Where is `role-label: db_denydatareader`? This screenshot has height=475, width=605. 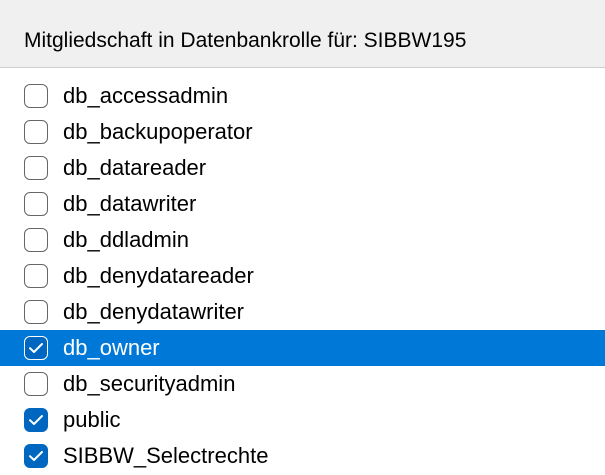 role-label: db_denydatareader is located at coordinates (158, 275).